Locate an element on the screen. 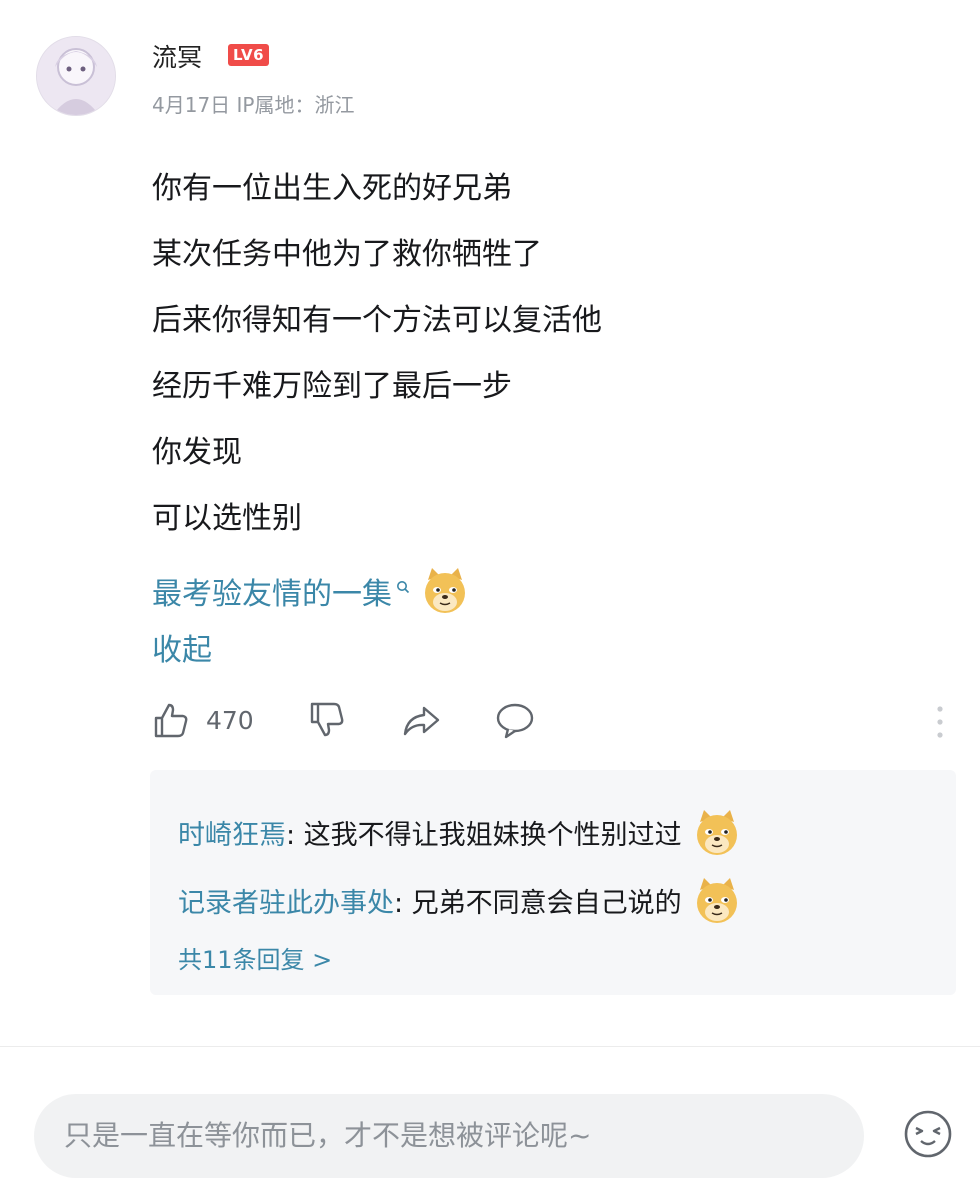 The image size is (980, 1200). avatar-image is located at coordinates (76, 76).